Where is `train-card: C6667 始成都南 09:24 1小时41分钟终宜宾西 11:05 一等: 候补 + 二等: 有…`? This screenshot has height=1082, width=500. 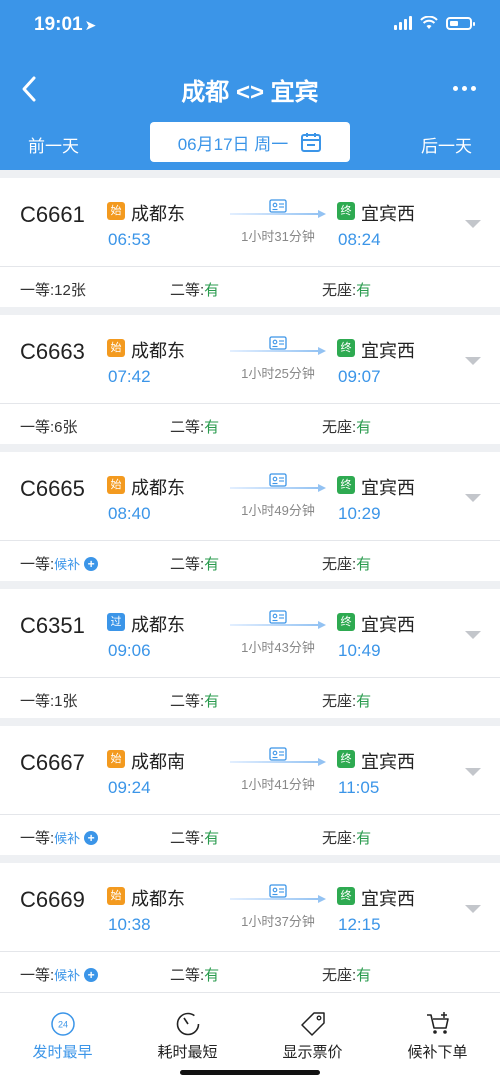 train-card: C6667 始成都南 09:24 1小时41分钟终宜宾西 11:05 一等: 候补 + 二等: 有… is located at coordinates (250, 790).